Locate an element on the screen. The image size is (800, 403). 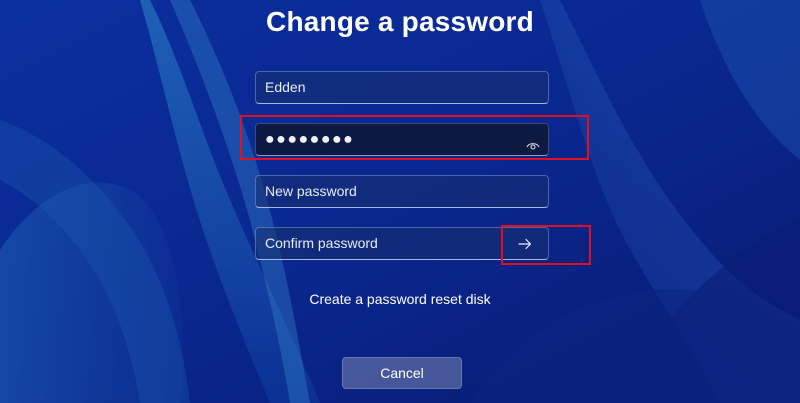
submit-button is located at coordinates (525, 243).